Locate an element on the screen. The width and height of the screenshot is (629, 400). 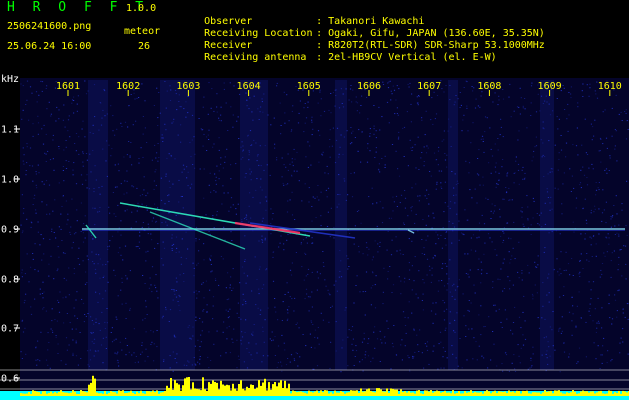
column-band is located at coordinates (98, 225).